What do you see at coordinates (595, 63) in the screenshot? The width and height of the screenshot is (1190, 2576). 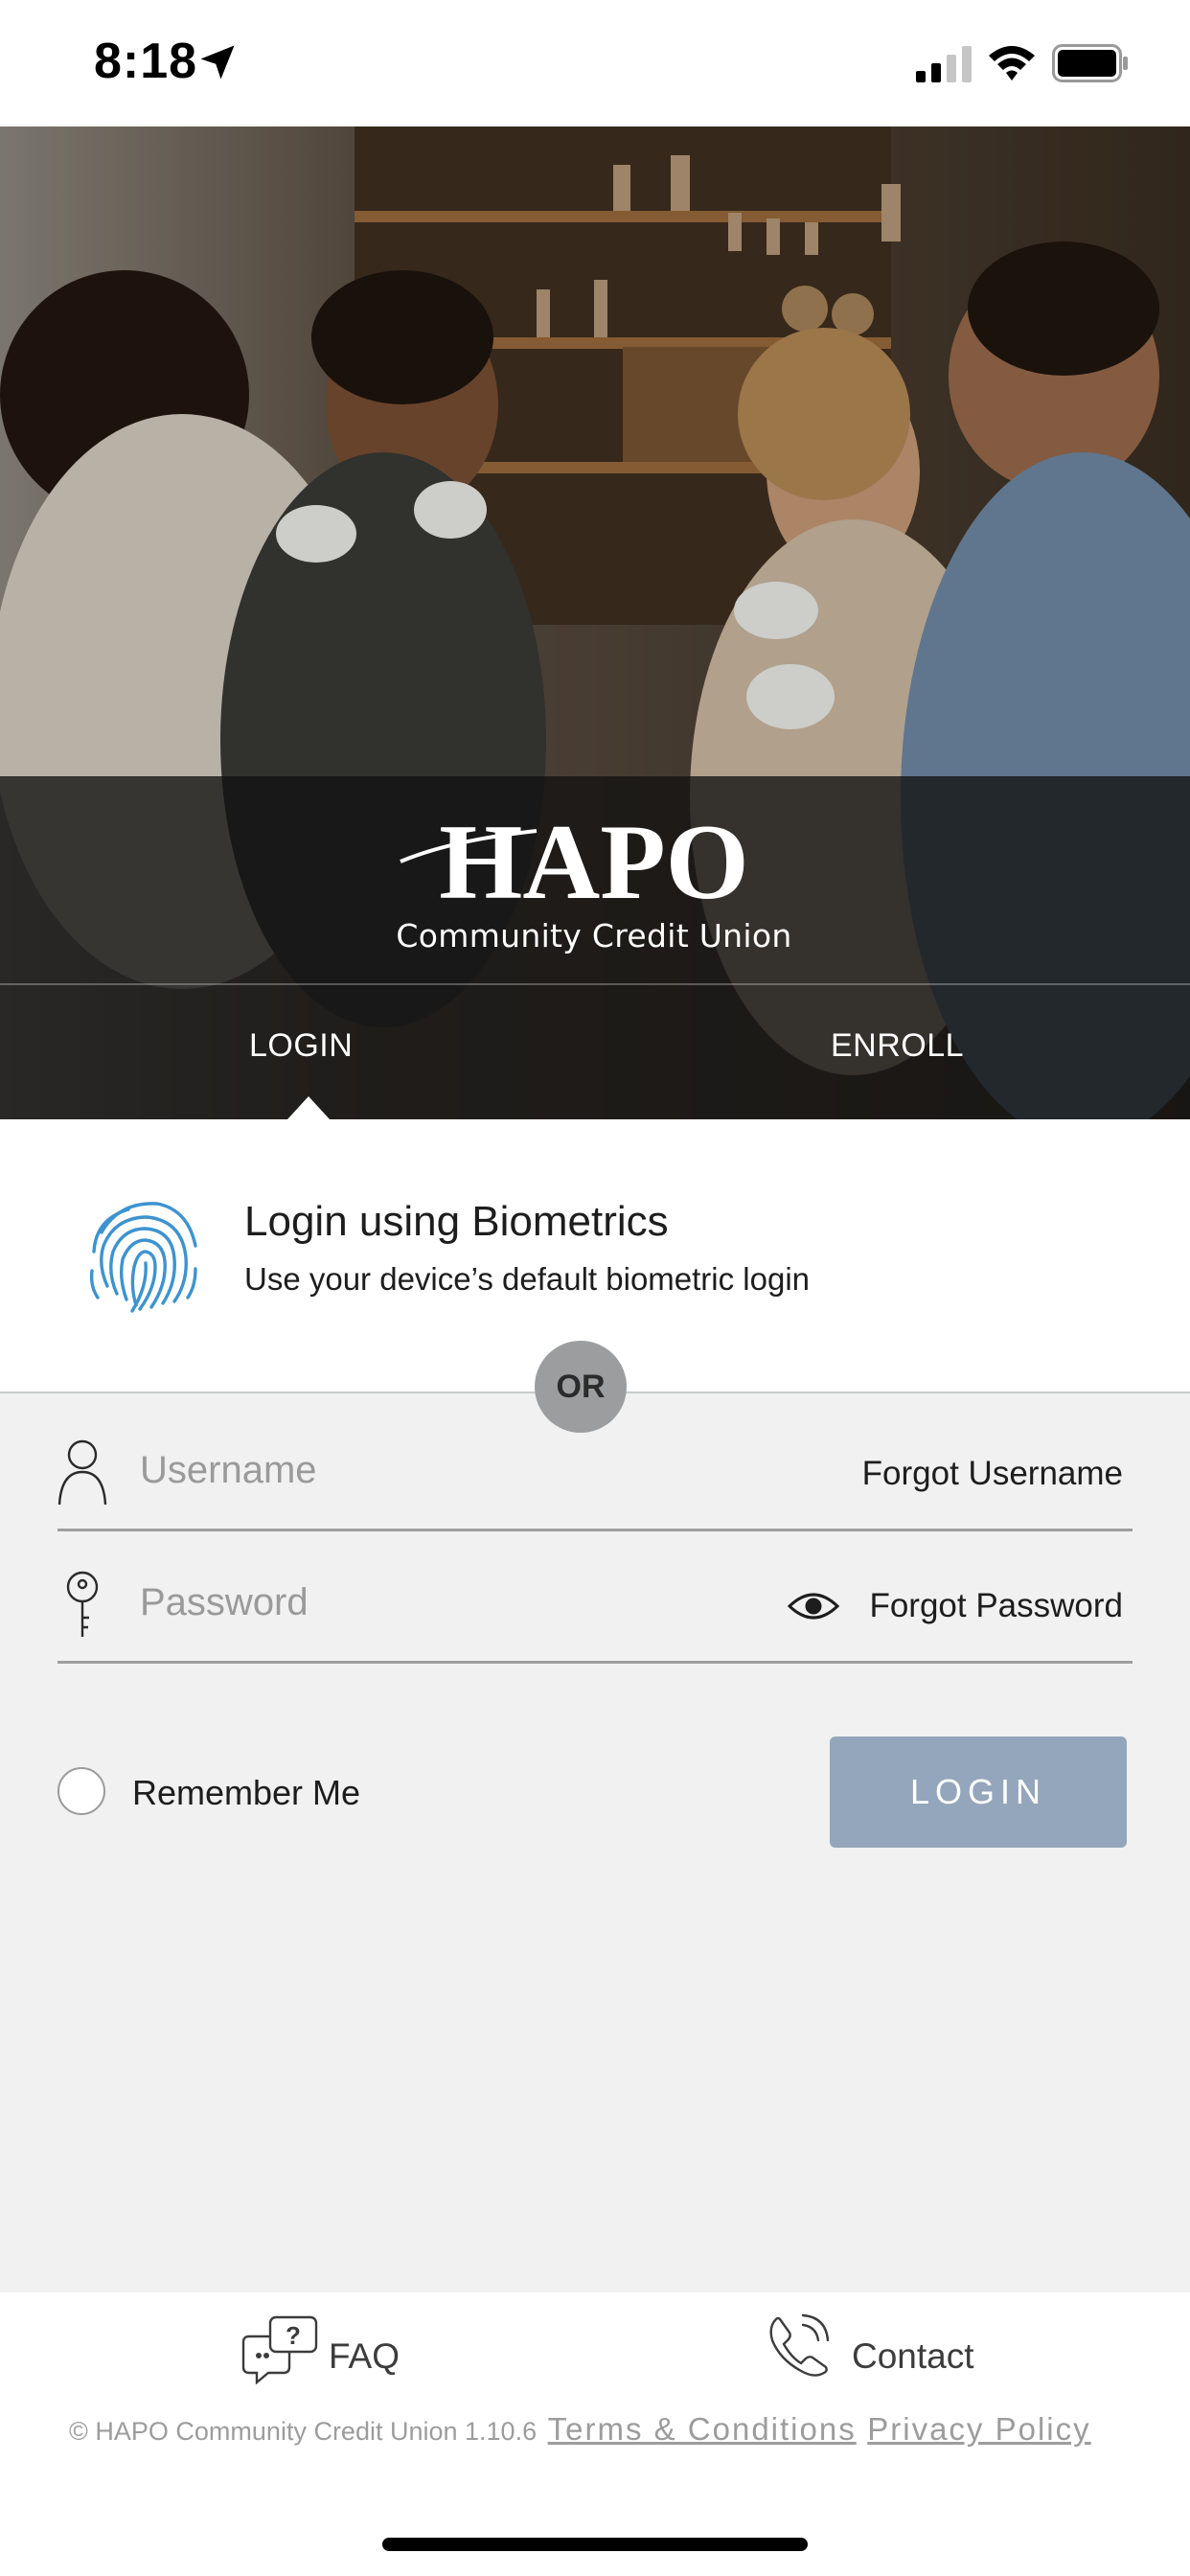 I see `status-bar: 8:18` at bounding box center [595, 63].